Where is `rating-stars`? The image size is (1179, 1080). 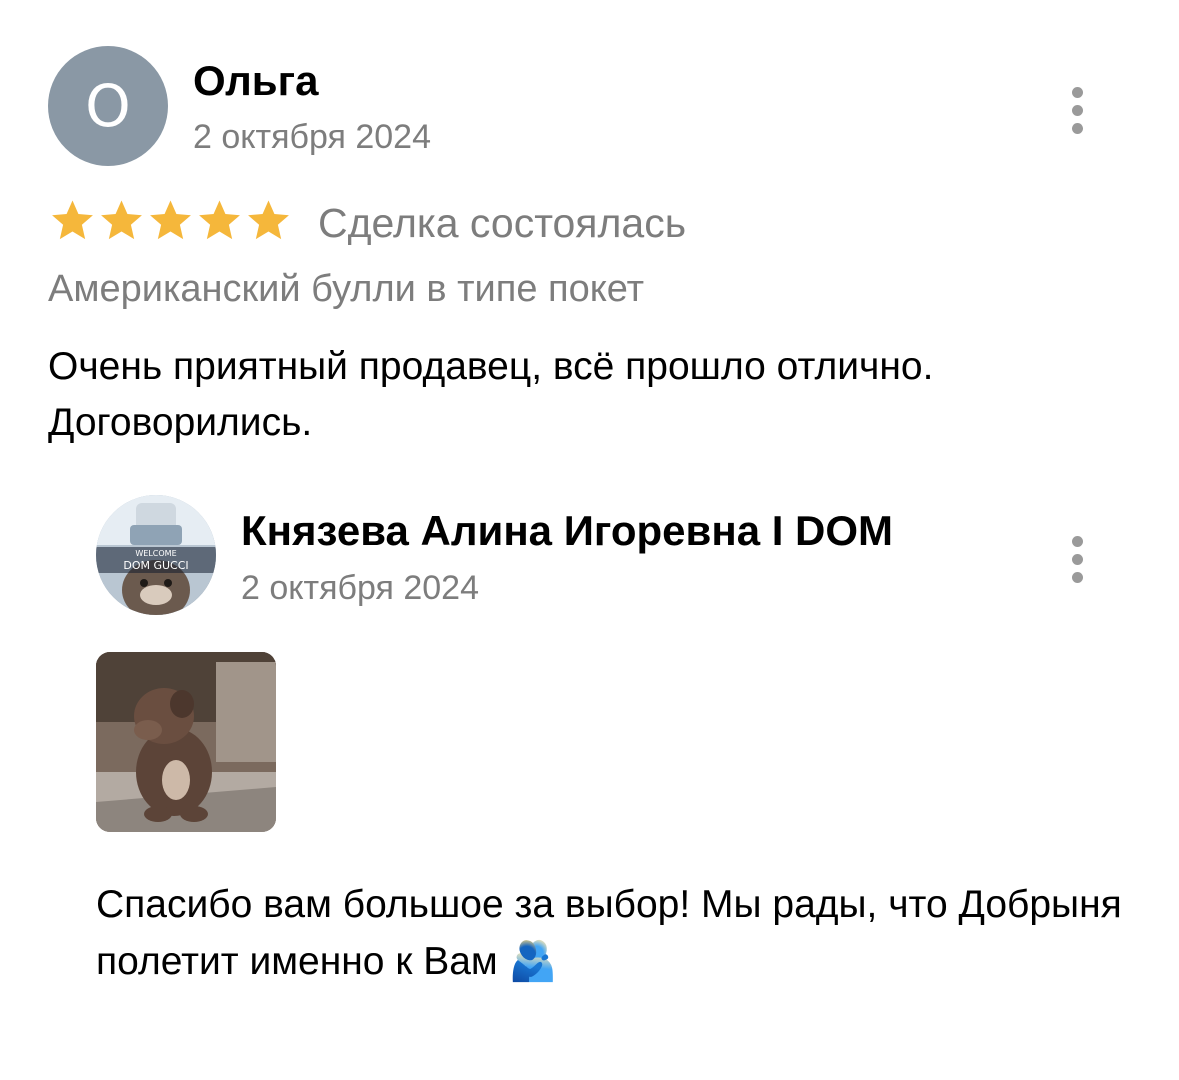
rating-stars is located at coordinates (170, 220).